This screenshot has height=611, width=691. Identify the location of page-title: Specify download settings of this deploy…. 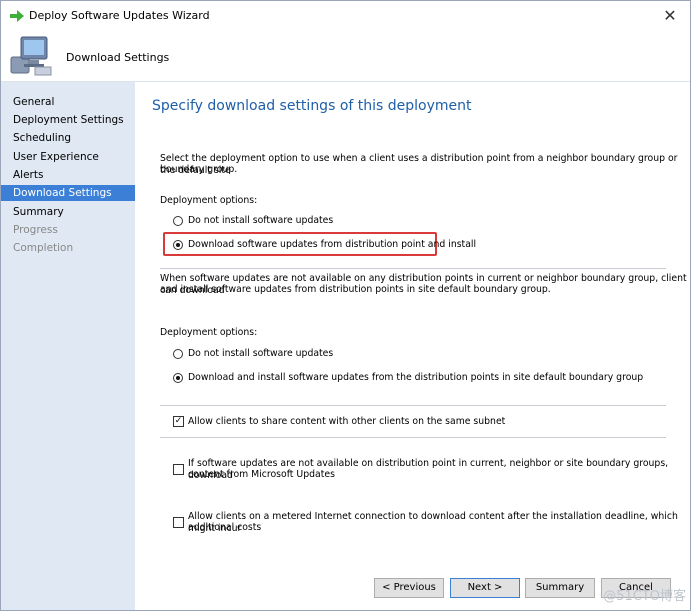
(312, 106).